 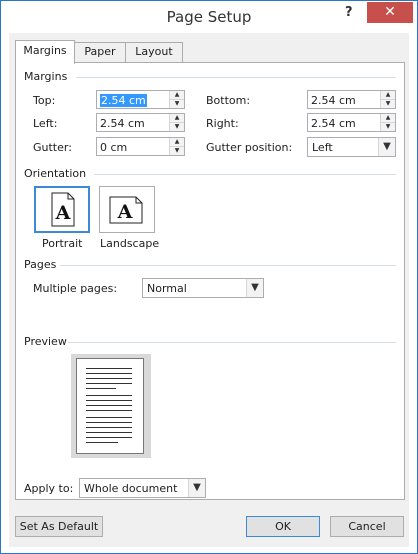 What do you see at coordinates (333, 123) in the screenshot?
I see `right-margin-value: 2.54 cm` at bounding box center [333, 123].